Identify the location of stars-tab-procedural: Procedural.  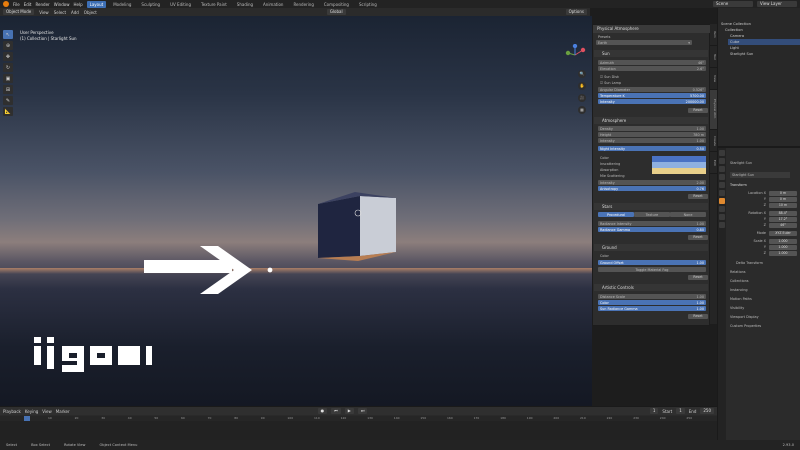
(616, 214).